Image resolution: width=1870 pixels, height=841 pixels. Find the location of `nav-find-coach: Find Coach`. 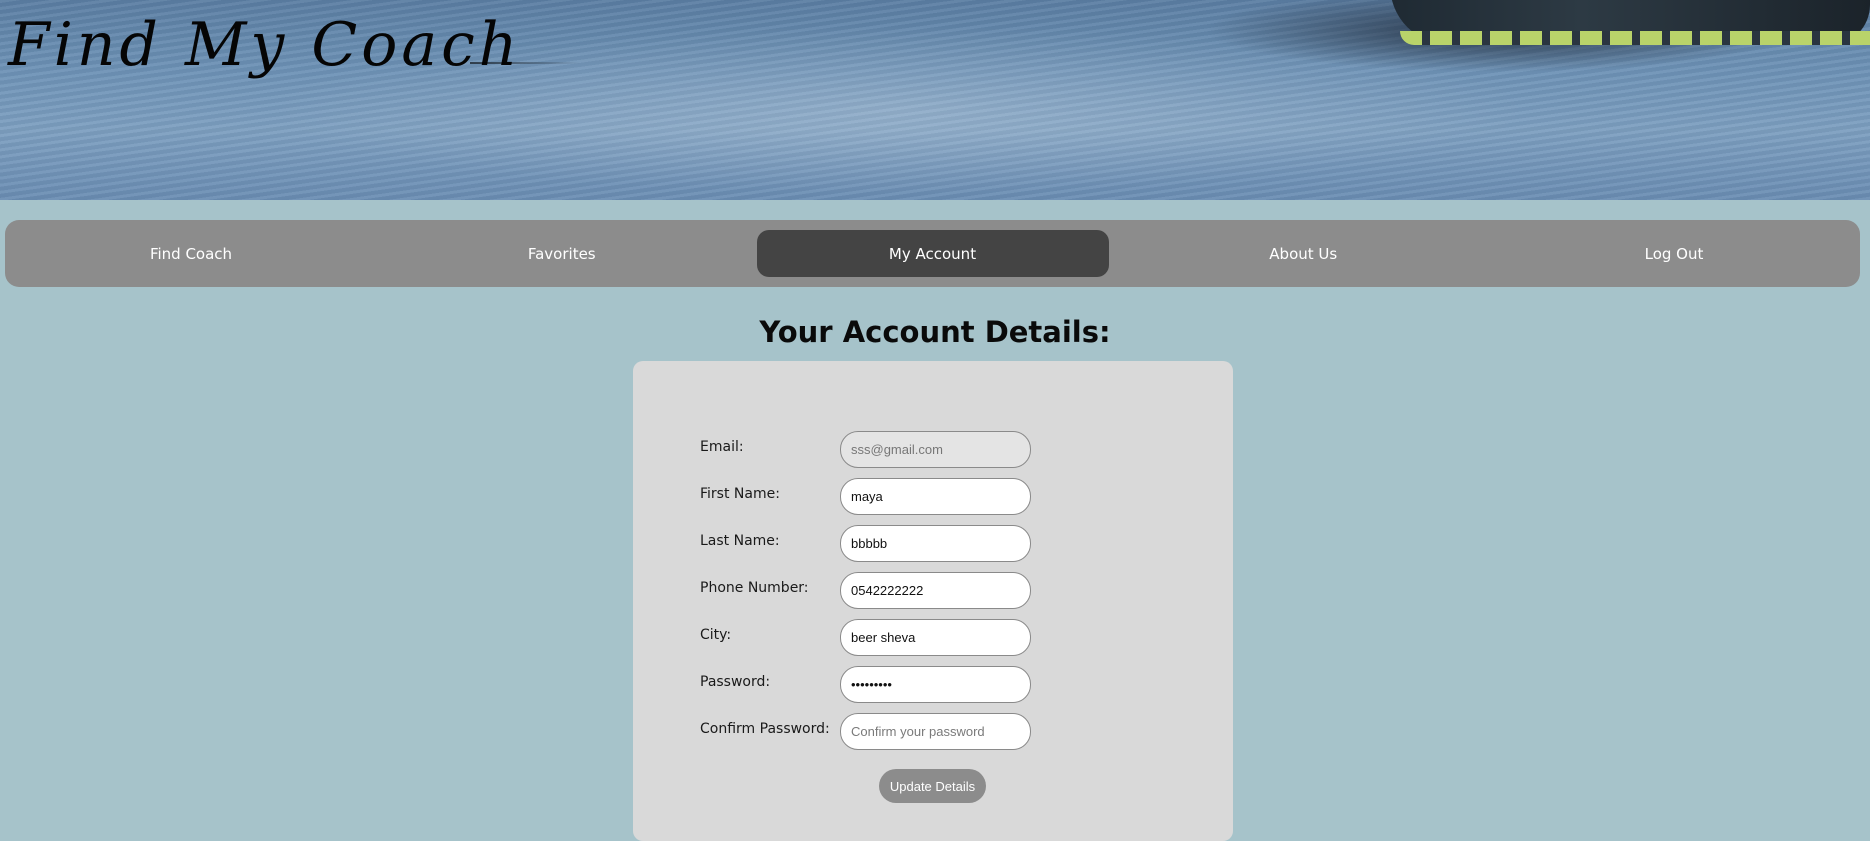

nav-find-coach: Find Coach is located at coordinates (191, 253).